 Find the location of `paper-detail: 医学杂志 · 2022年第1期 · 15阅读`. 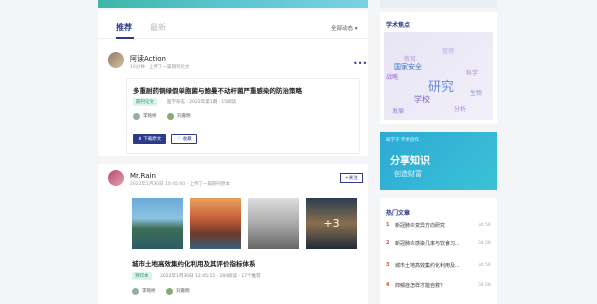

paper-detail: 医学杂志 · 2022年第1期 · 15阅读 is located at coordinates (202, 102).